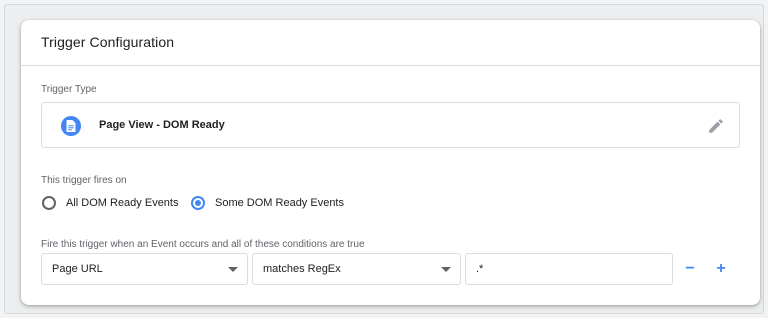  Describe the element at coordinates (122, 203) in the screenshot. I see `radio-label: All DOM Ready Events` at that location.